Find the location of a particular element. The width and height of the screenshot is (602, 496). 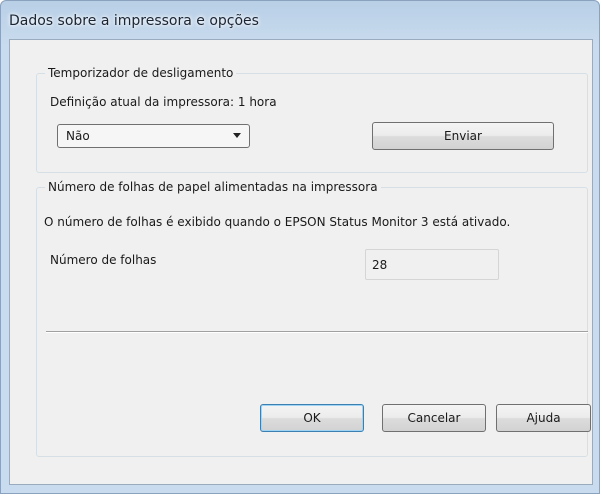

shutdown-timer-dropdown: Não is located at coordinates (153, 136).